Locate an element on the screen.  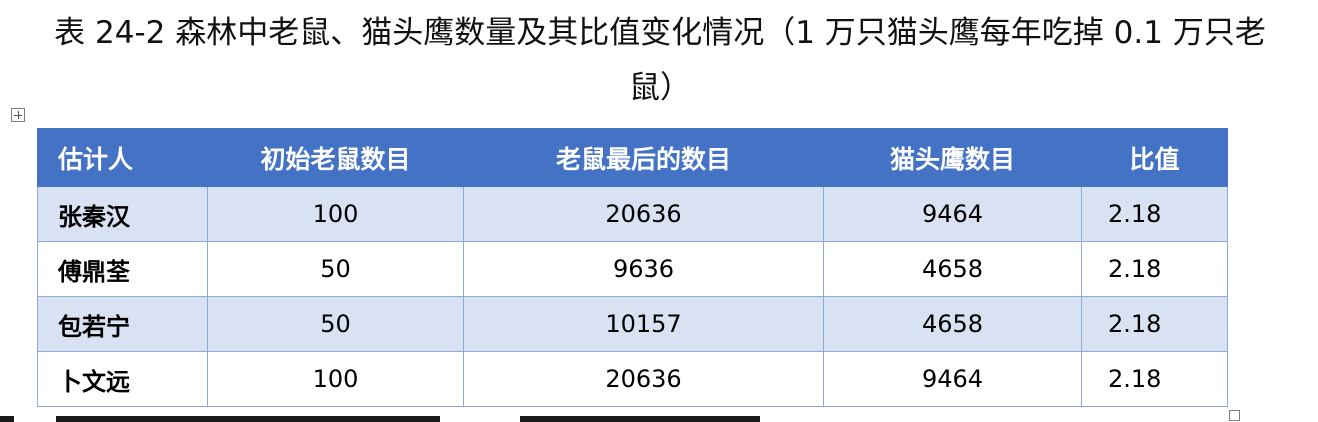
clipped-text-line is located at coordinates (380, 419).